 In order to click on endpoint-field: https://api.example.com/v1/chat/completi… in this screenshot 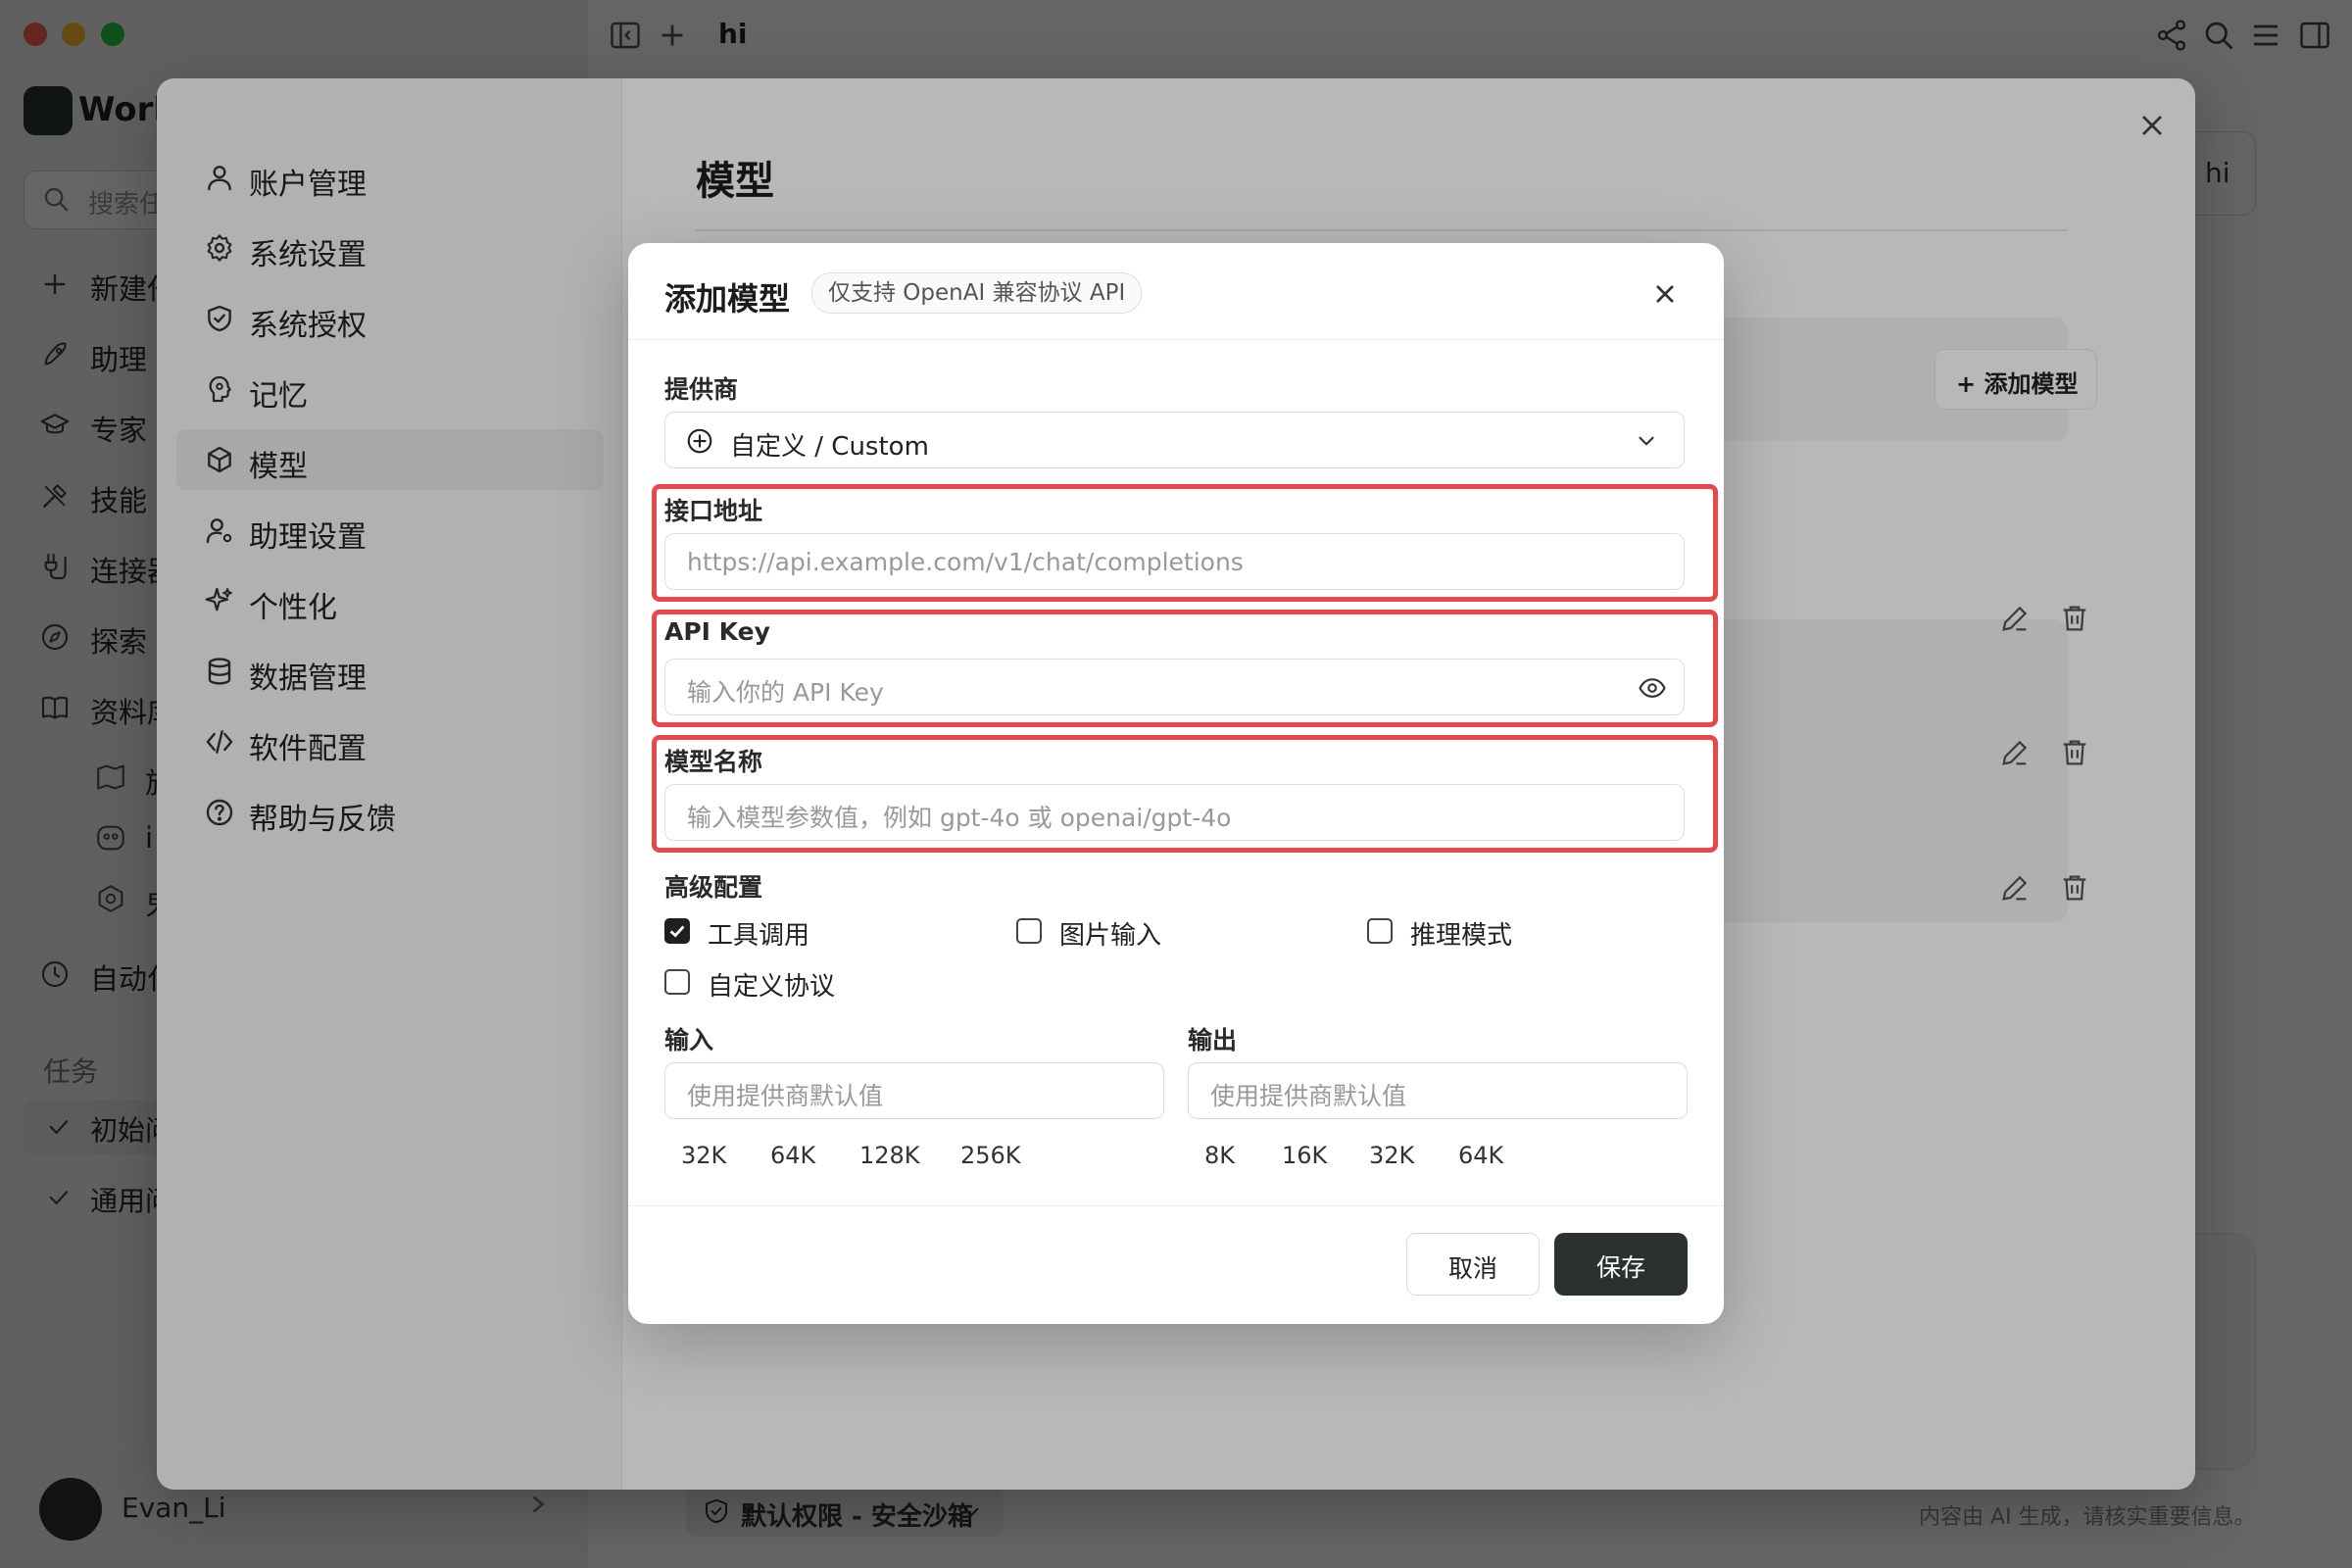, I will do `click(1174, 561)`.